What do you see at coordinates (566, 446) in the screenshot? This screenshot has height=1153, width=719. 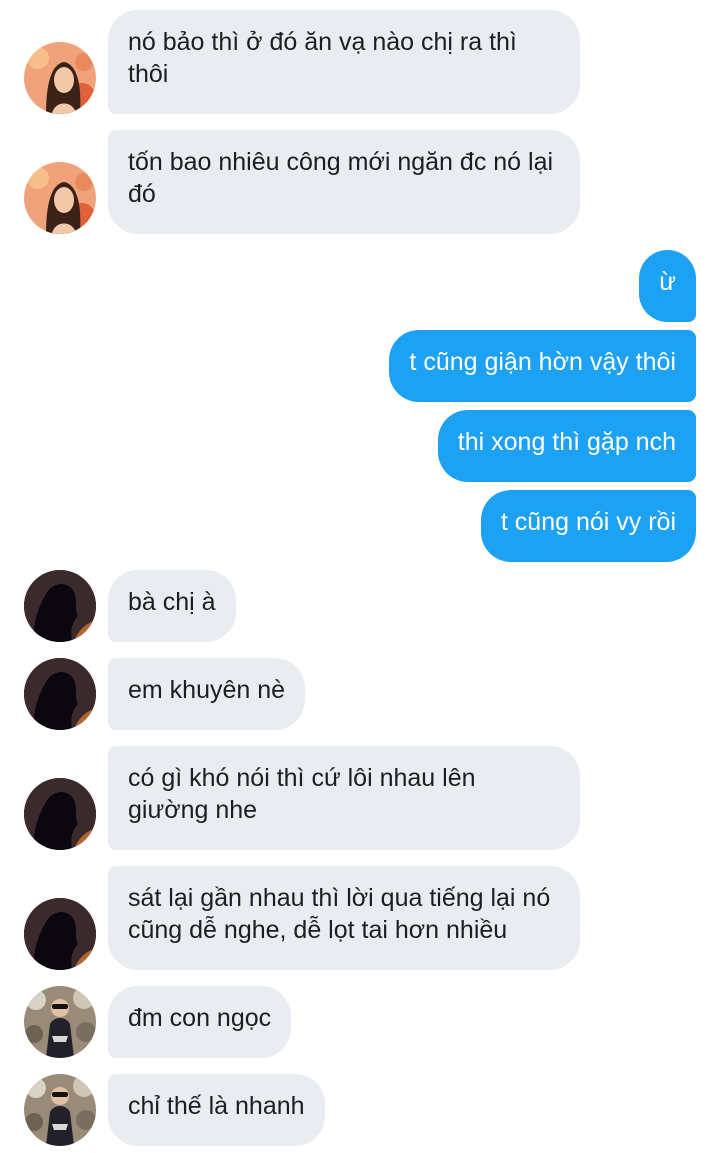 I see `message-bubble: thi xong thì gặp nch` at bounding box center [566, 446].